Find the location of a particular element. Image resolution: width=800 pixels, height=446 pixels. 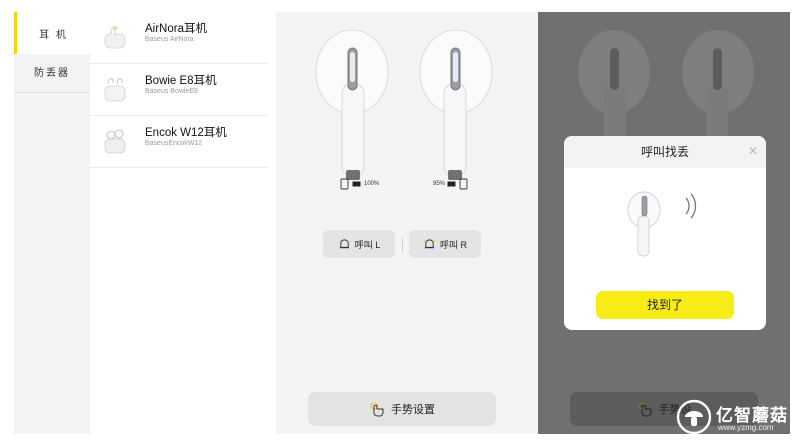

call-left-label: 呼叫 L is located at coordinates (367, 244).